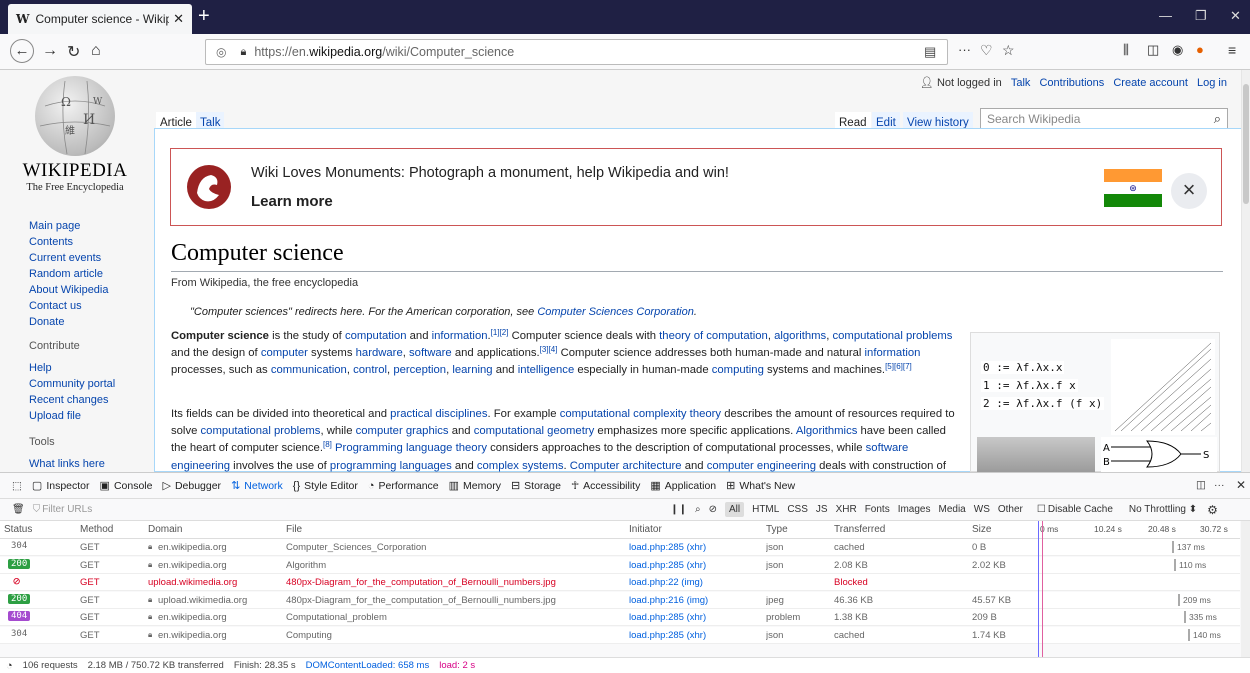 This screenshot has width=1250, height=673. I want to click on sidebar-link-what-links-here: What links here, so click(67, 464).